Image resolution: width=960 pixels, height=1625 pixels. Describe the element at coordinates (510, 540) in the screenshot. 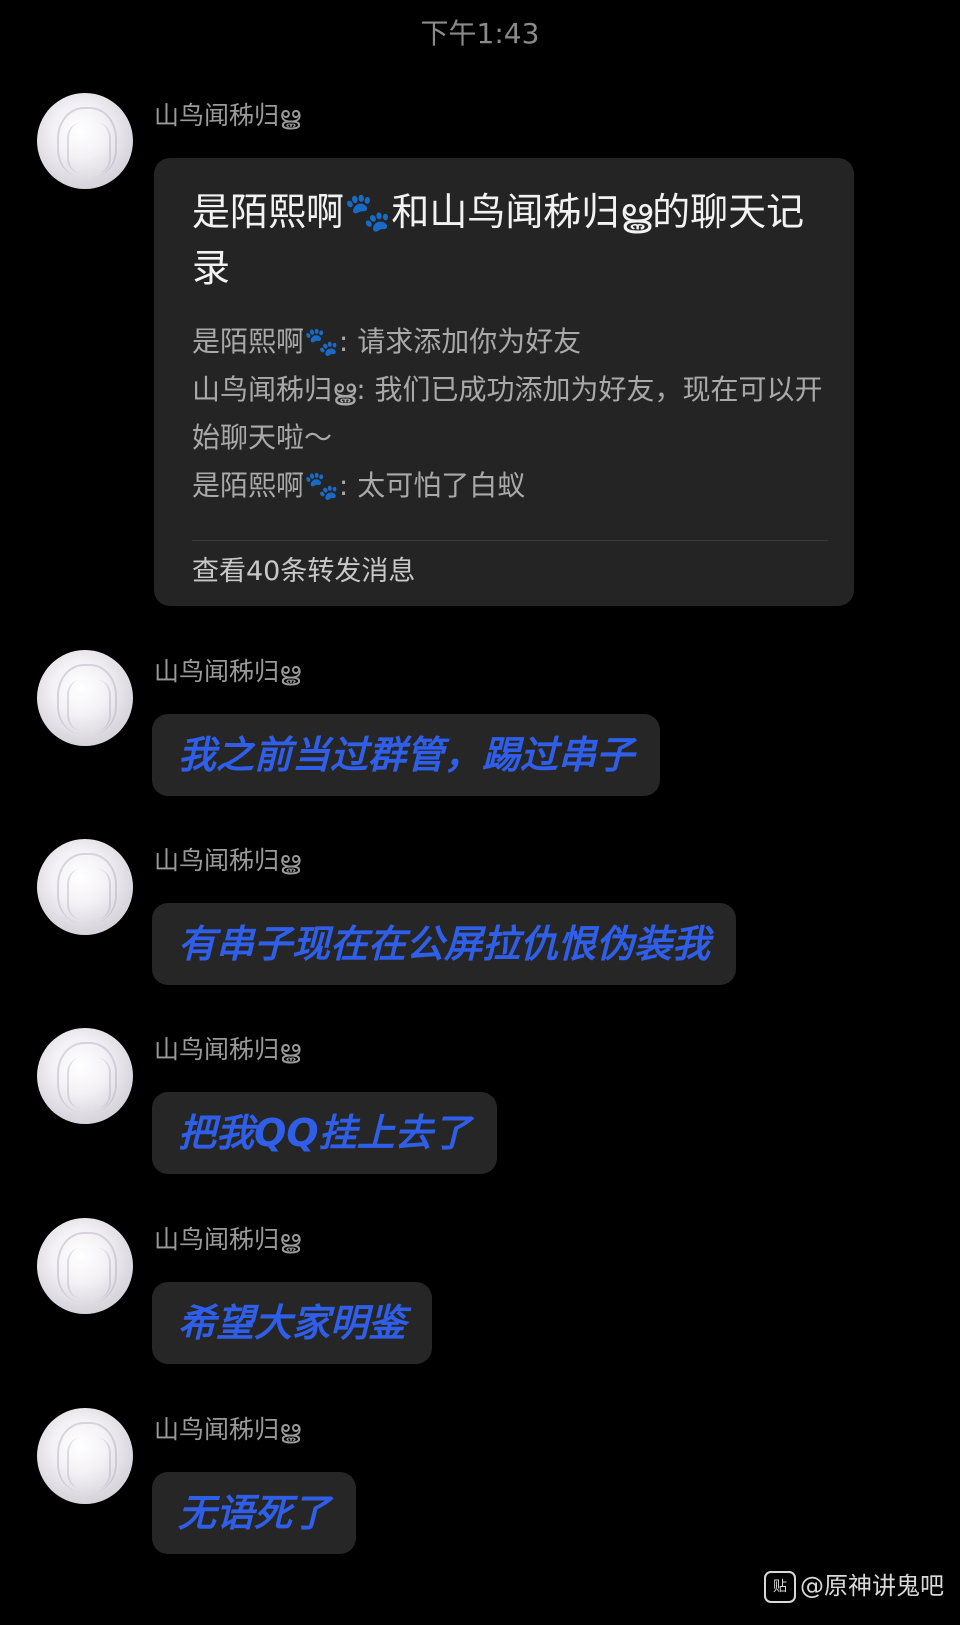

I see `card-divider` at that location.